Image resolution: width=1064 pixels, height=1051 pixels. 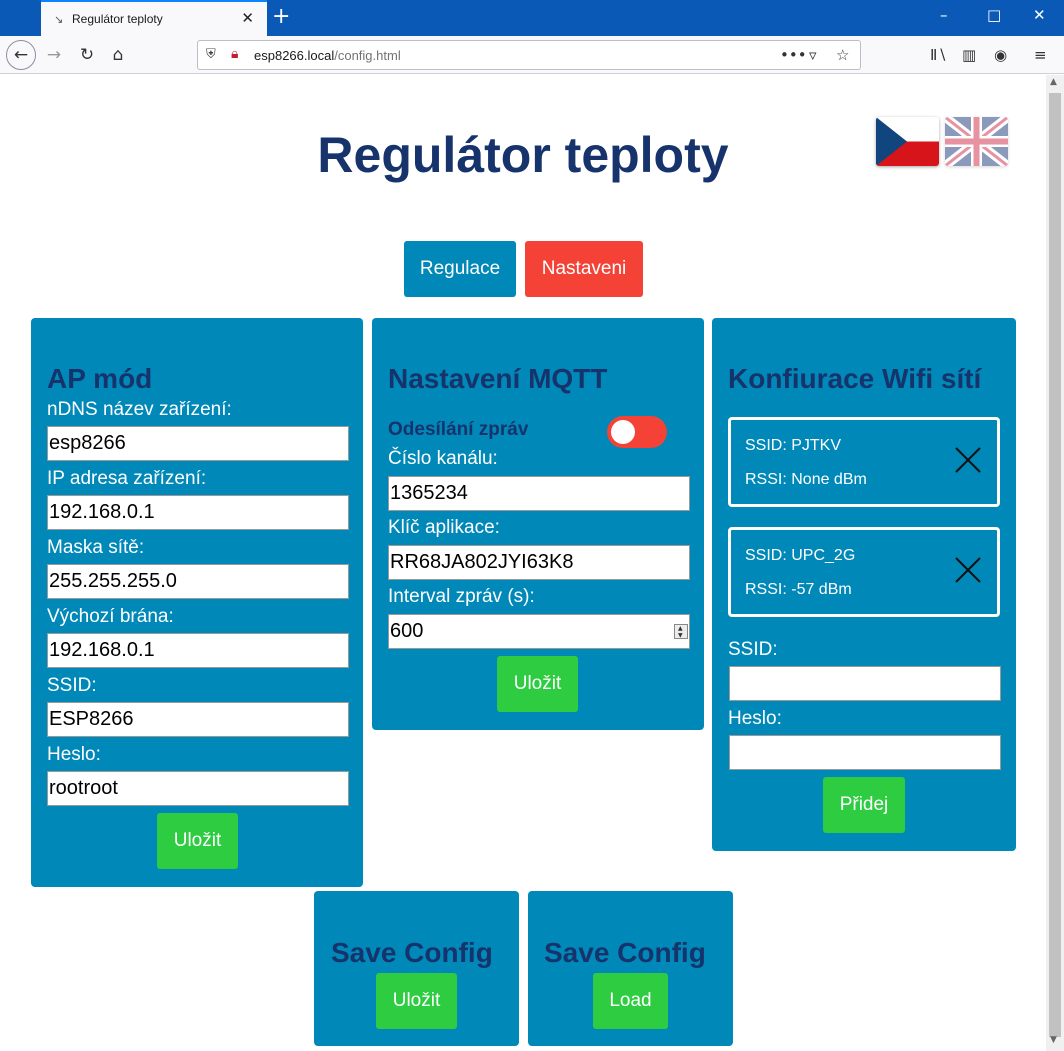 What do you see at coordinates (74, 754) in the screenshot?
I see `ap-password-label: Heslo:` at bounding box center [74, 754].